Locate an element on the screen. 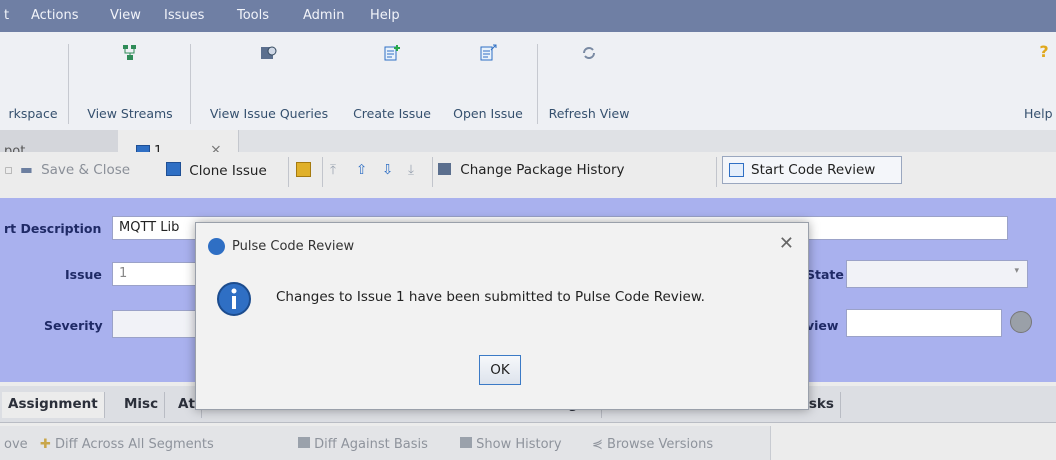  menu-help: Help is located at coordinates (385, 15).